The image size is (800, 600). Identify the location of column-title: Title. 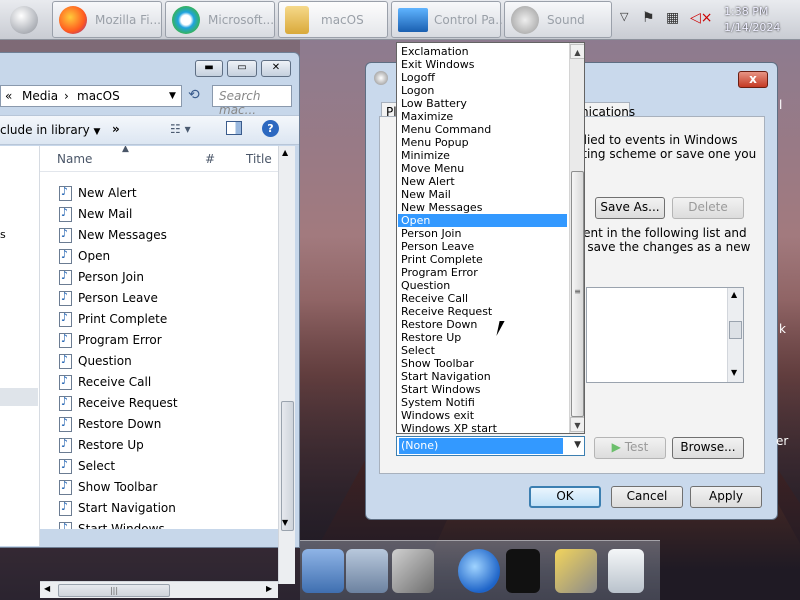
(259, 159).